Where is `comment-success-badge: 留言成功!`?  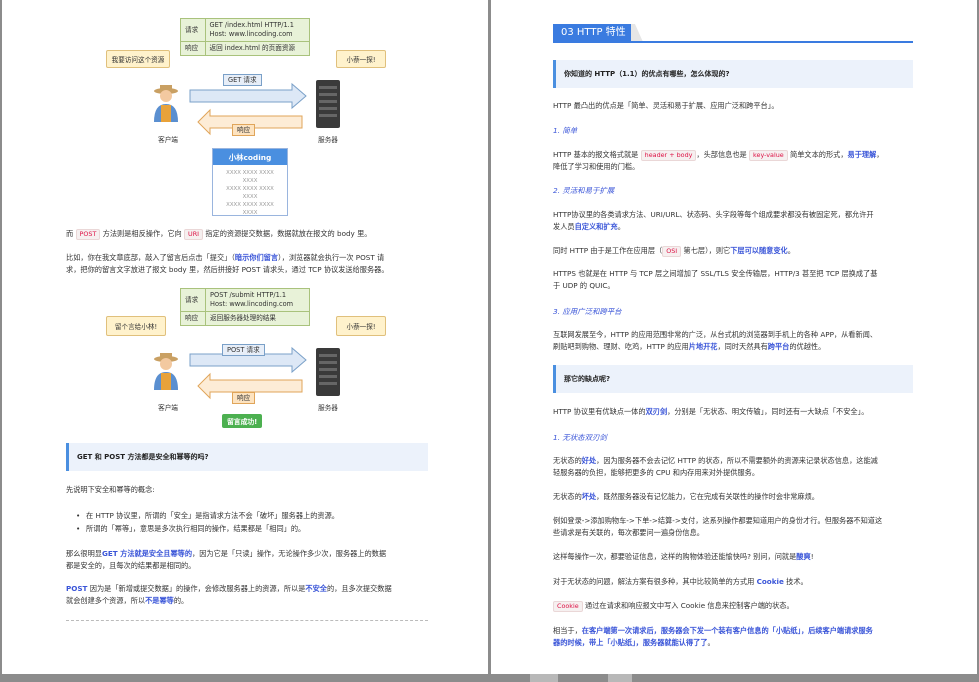 comment-success-badge: 留言成功! is located at coordinates (242, 421).